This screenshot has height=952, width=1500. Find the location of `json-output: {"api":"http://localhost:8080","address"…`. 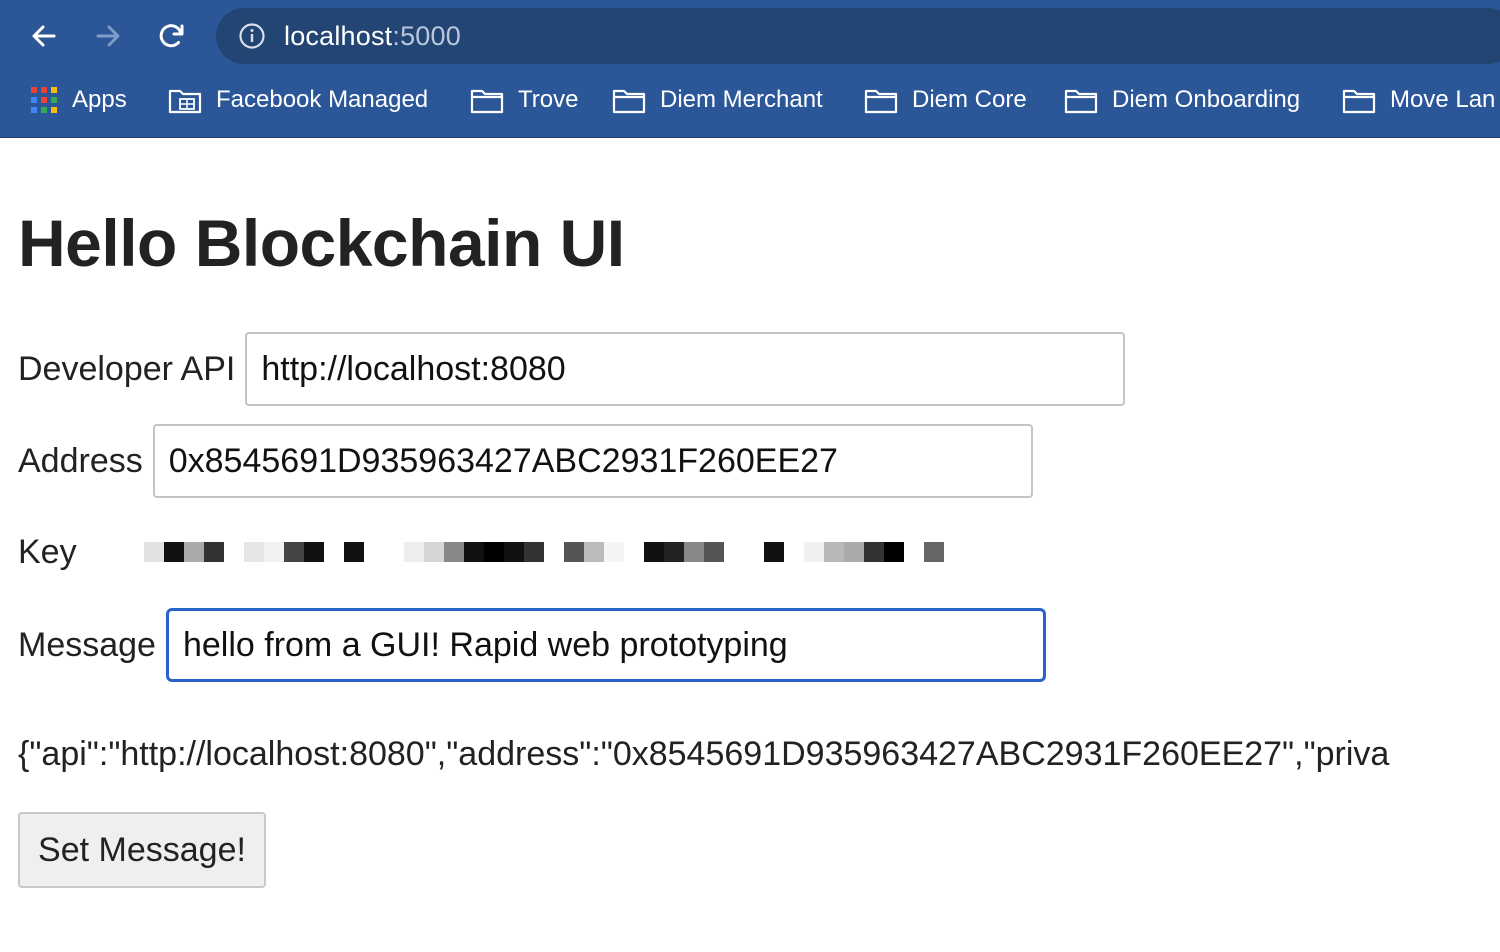

json-output: {"api":"http://localhost:8080","address"… is located at coordinates (704, 754).